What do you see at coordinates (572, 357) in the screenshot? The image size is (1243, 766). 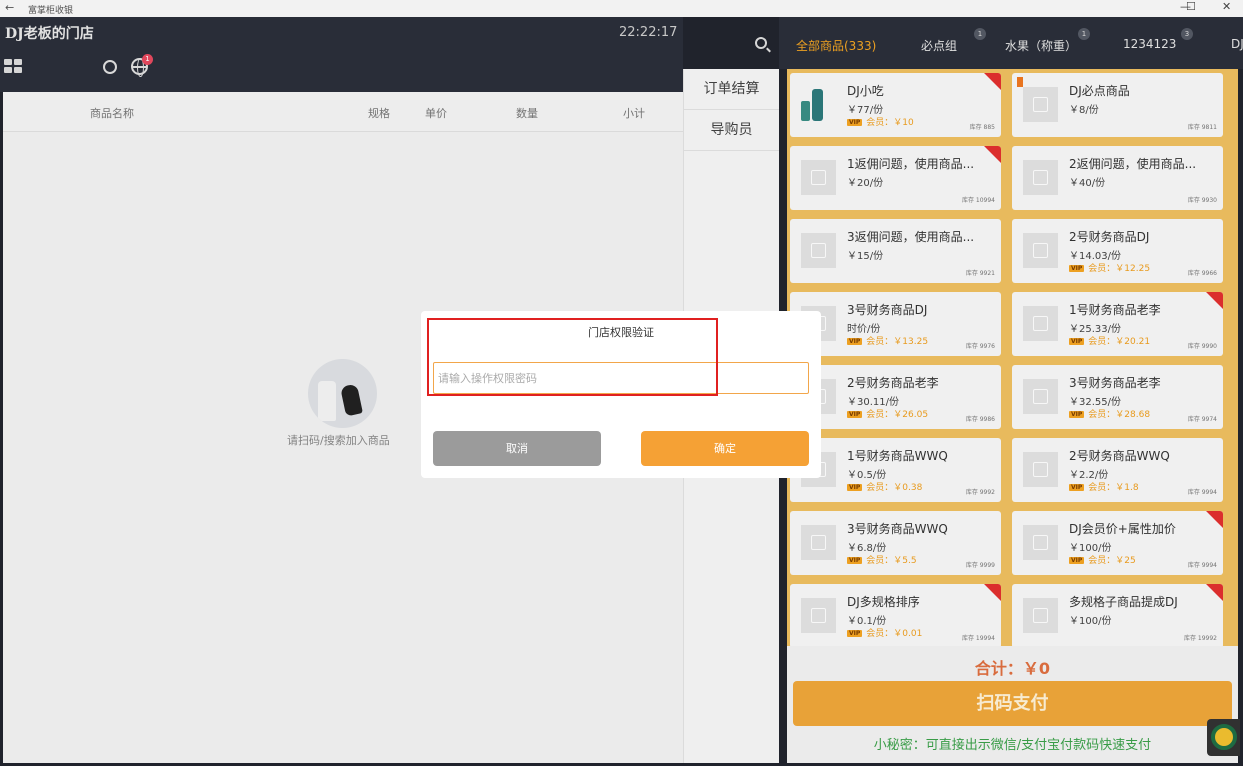 I see `highlight-box` at bounding box center [572, 357].